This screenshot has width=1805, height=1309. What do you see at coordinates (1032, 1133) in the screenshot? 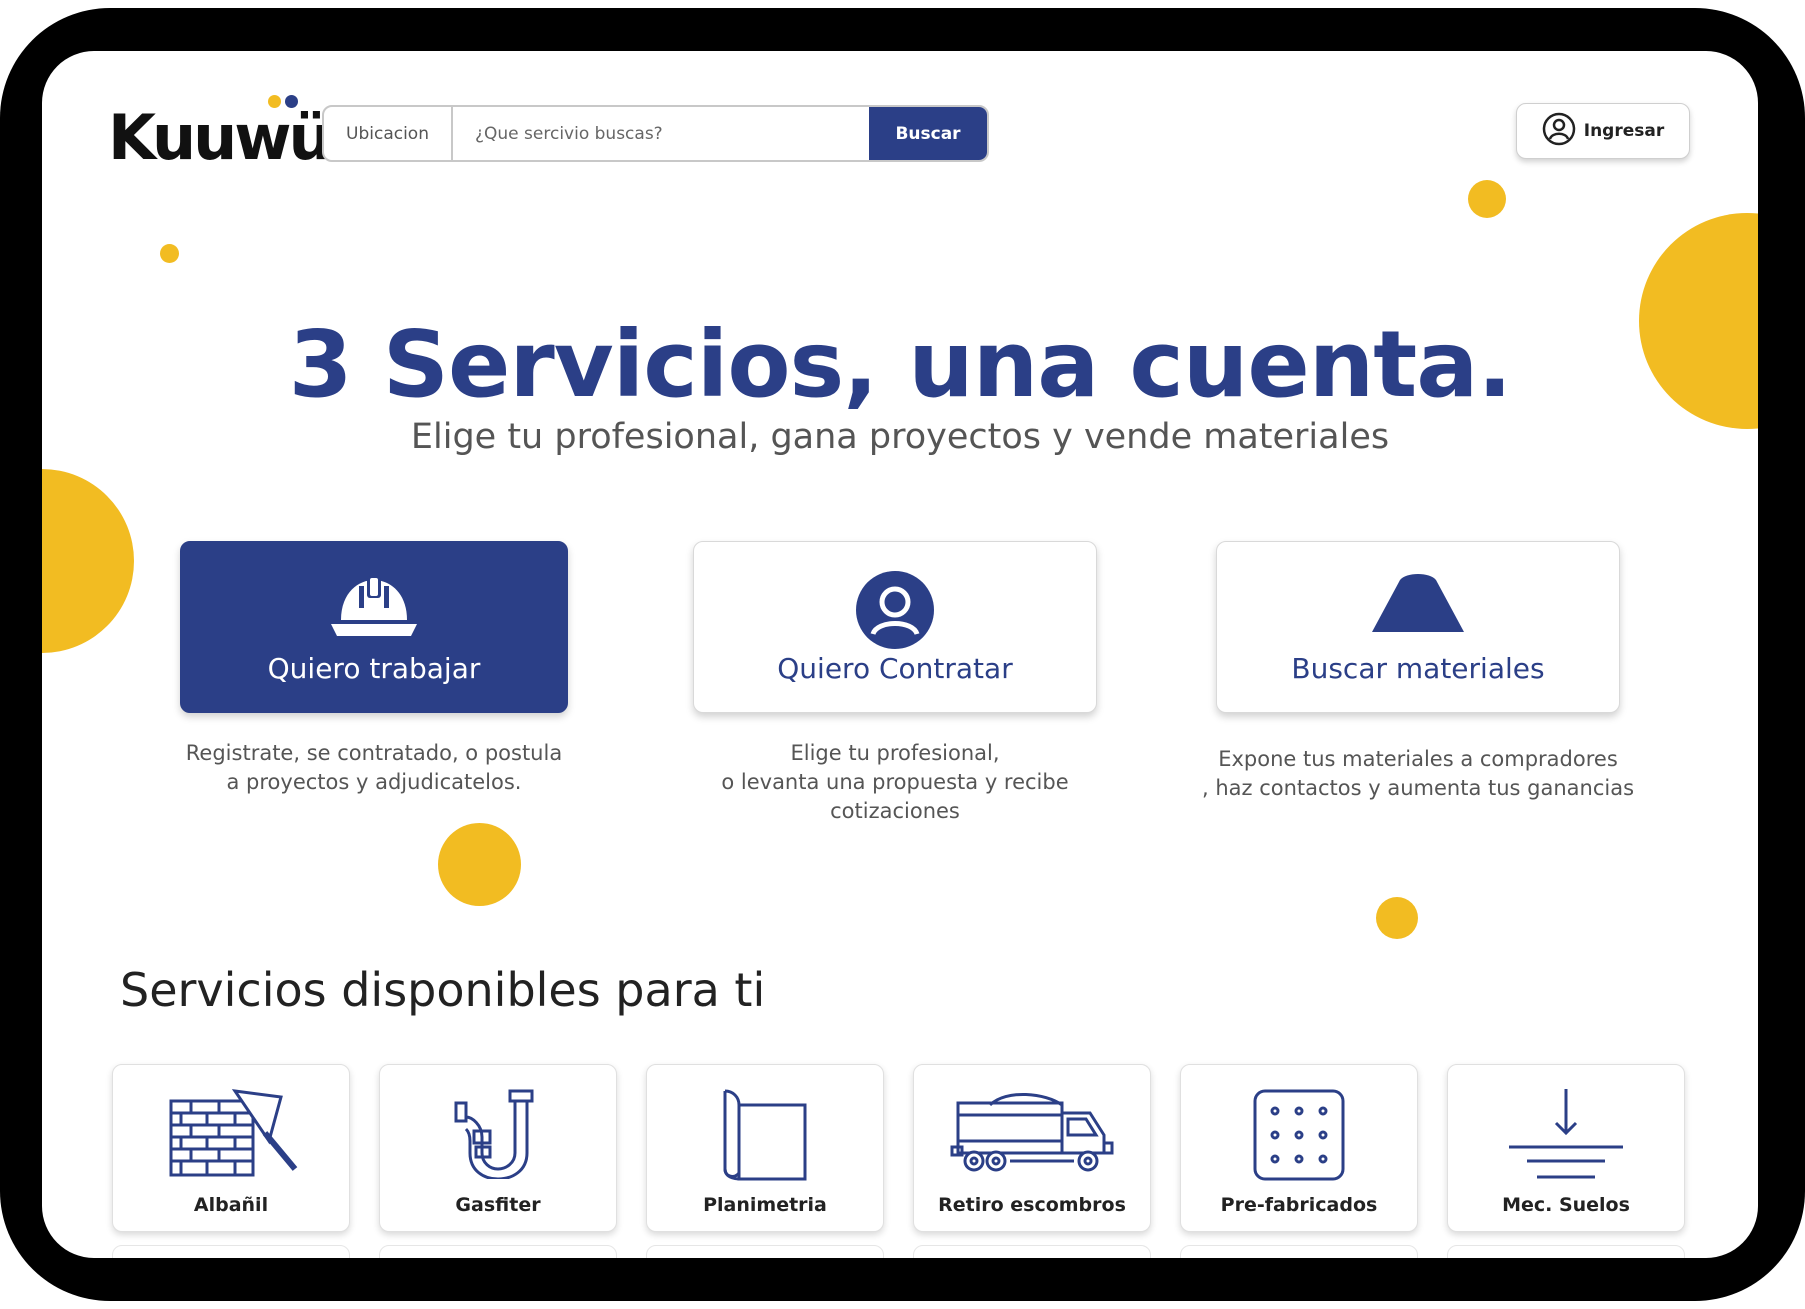
I see `dump-truck-icon` at bounding box center [1032, 1133].